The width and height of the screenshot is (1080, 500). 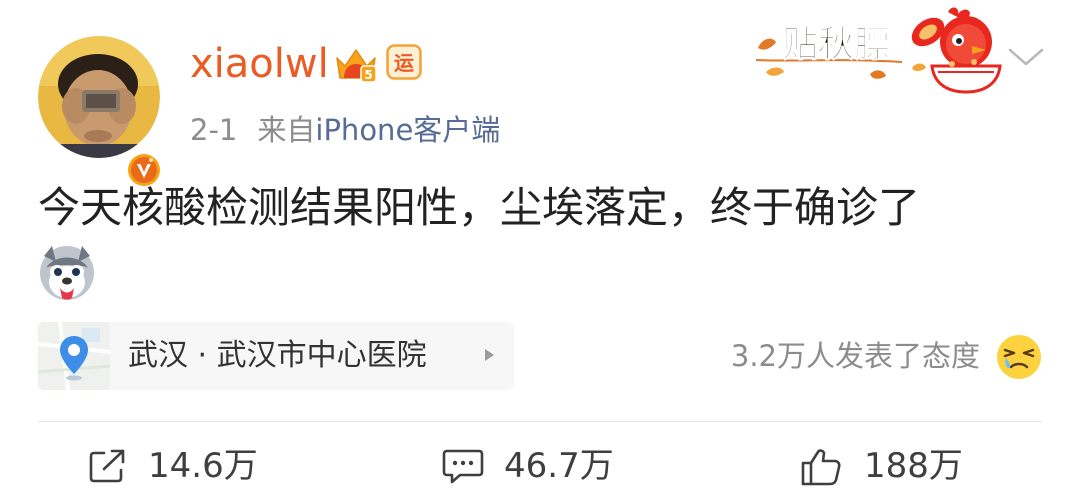 I want to click on post-date: 2-1, so click(x=214, y=130).